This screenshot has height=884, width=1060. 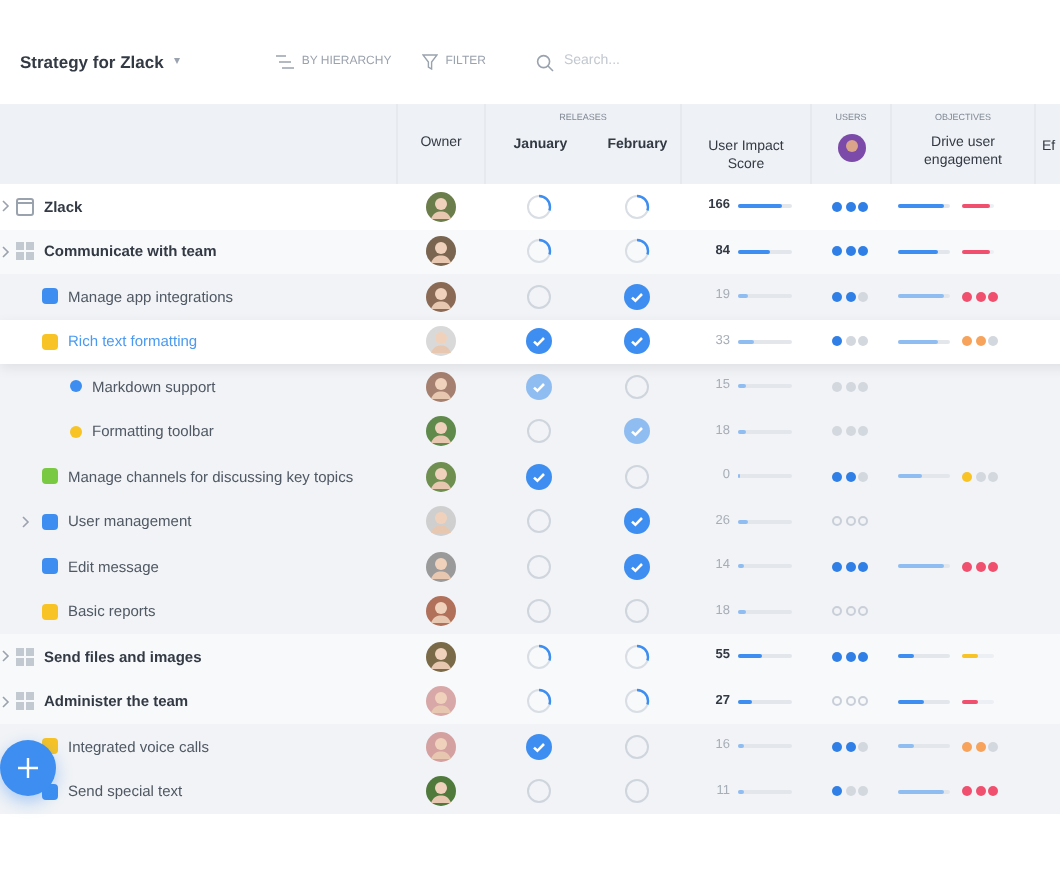 I want to click on calendar-icon, so click(x=25, y=206).